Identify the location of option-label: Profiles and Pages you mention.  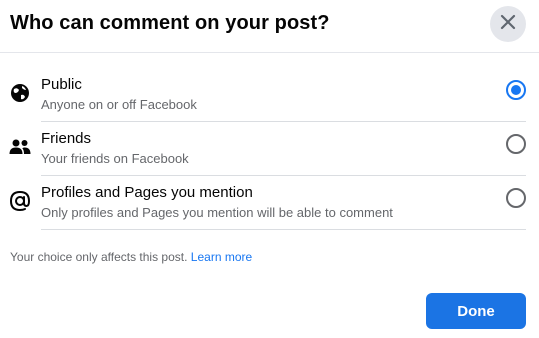
(147, 192).